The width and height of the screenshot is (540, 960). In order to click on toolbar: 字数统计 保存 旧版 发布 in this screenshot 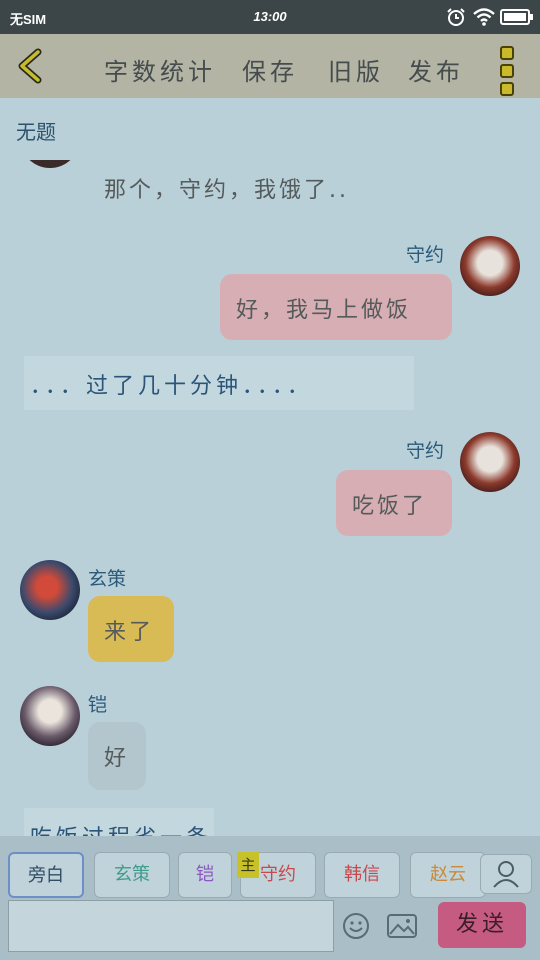, I will do `click(270, 66)`.